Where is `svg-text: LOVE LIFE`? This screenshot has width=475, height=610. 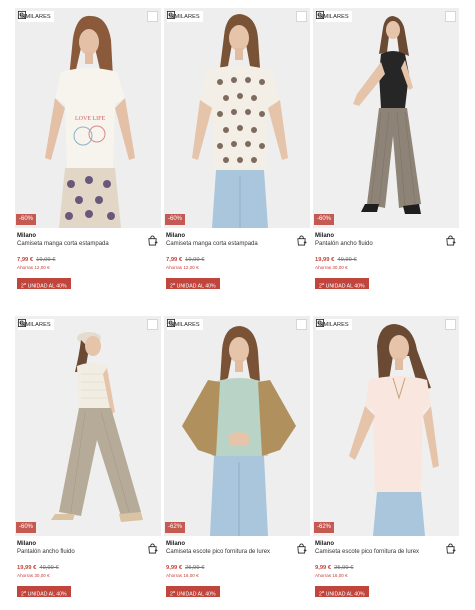
svg-text: LOVE LIFE is located at coordinates (90, 119).